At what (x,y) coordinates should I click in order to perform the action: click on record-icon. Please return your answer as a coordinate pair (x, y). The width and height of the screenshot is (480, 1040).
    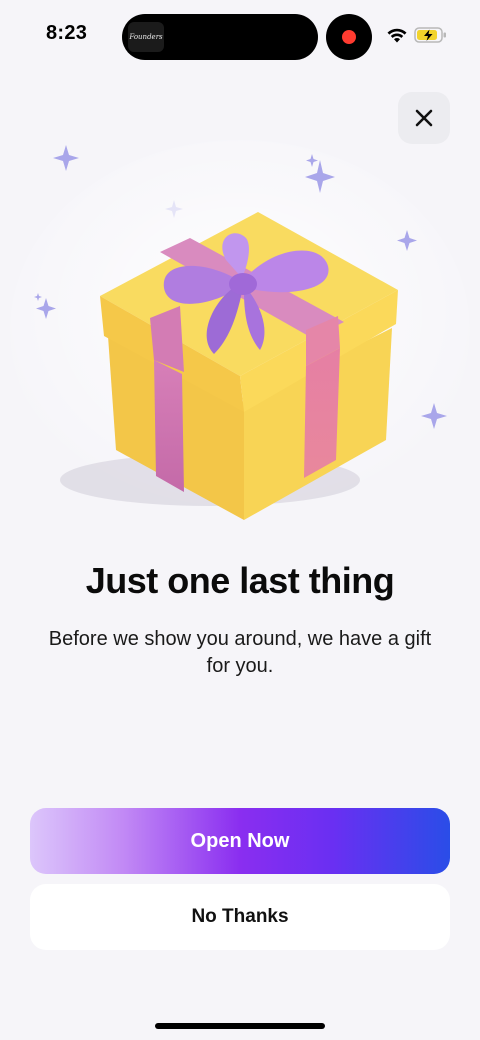
    Looking at the image, I should click on (349, 37).